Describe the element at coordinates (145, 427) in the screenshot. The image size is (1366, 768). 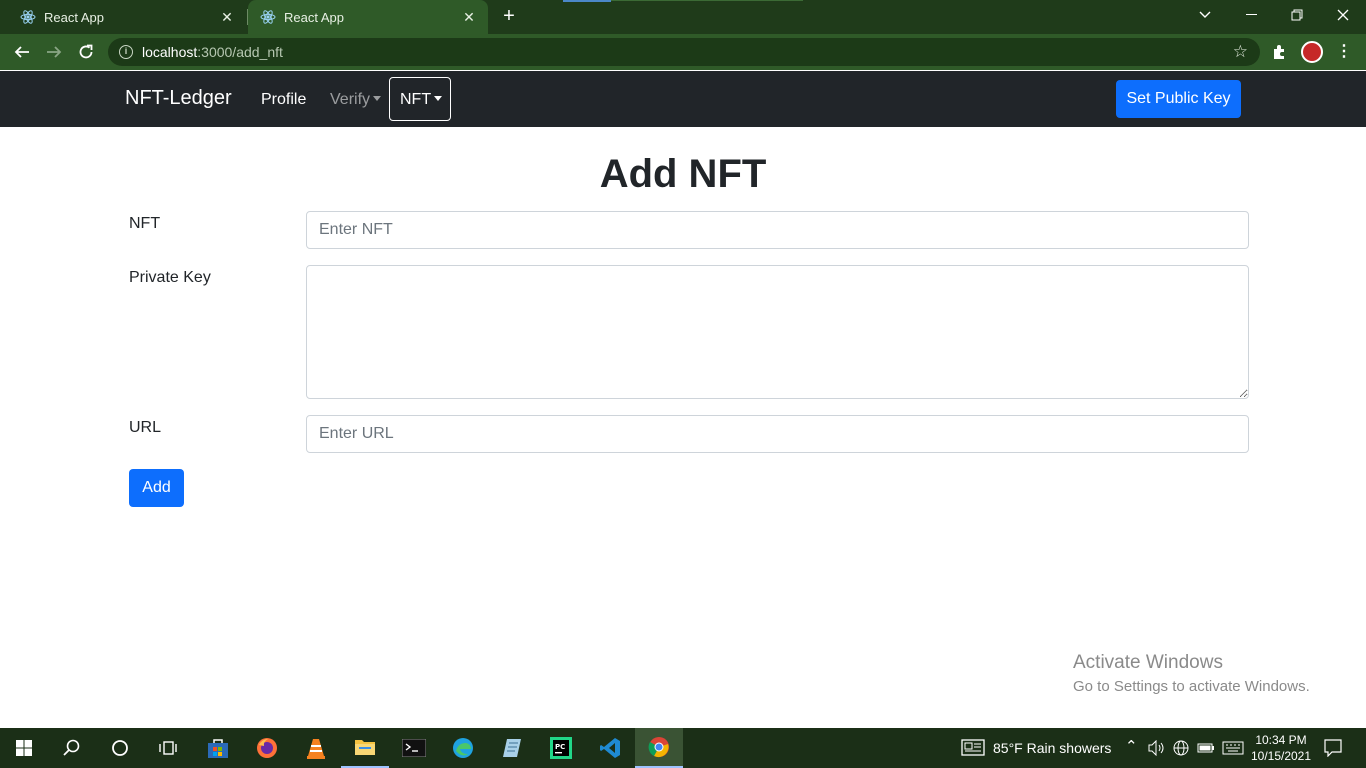
I see `url-label: URL` at that location.